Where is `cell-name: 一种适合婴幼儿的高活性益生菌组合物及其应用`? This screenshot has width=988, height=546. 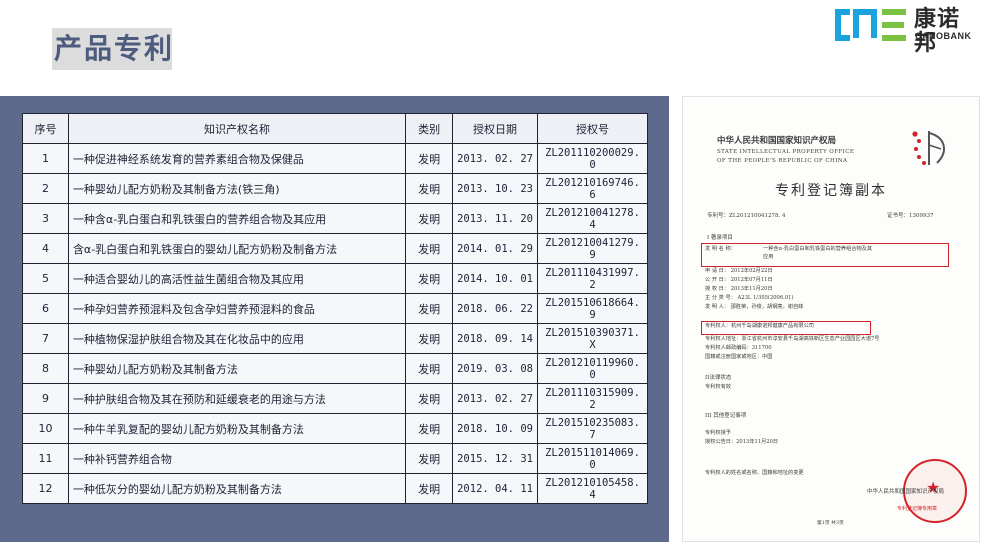 cell-name: 一种适合婴幼儿的高活性益生菌组合物及其应用 is located at coordinates (237, 278).